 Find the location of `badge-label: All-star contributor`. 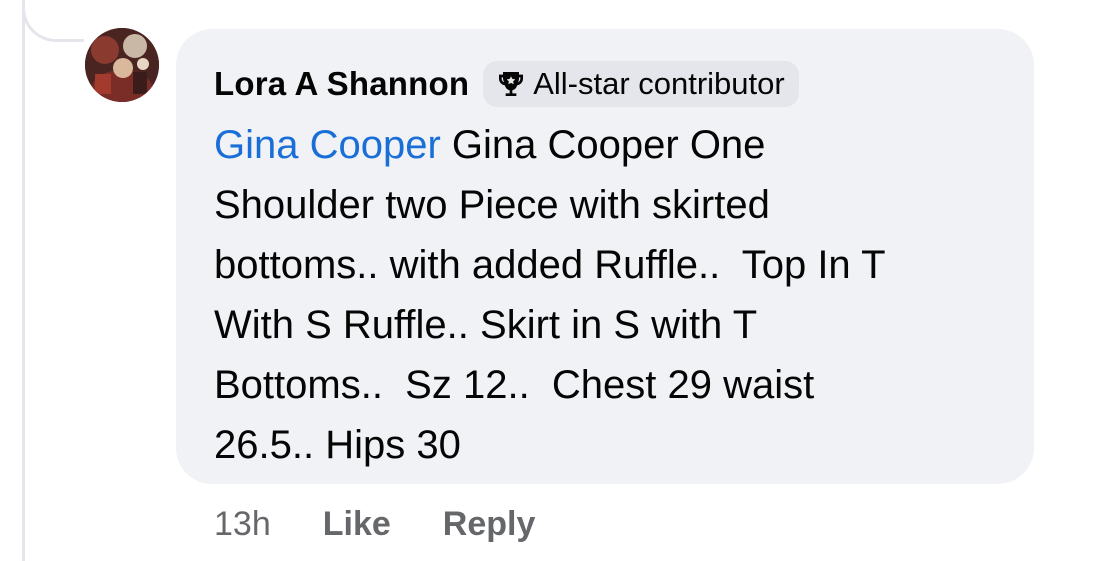

badge-label: All-star contributor is located at coordinates (659, 83).